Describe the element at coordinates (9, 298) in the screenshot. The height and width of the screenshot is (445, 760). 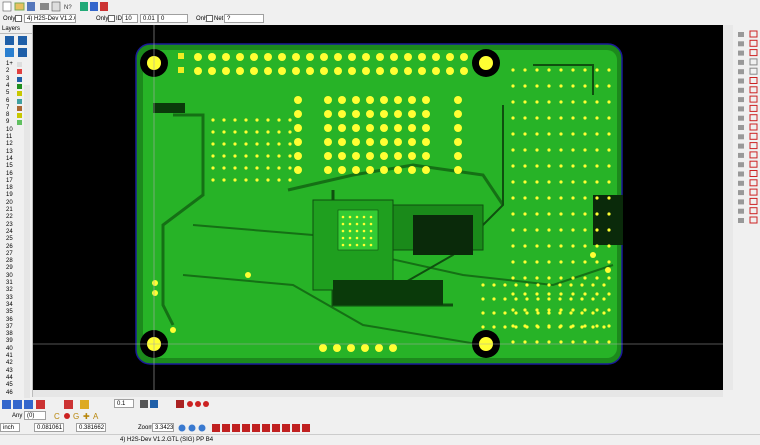
I see `layer-row-label: 33` at that location.